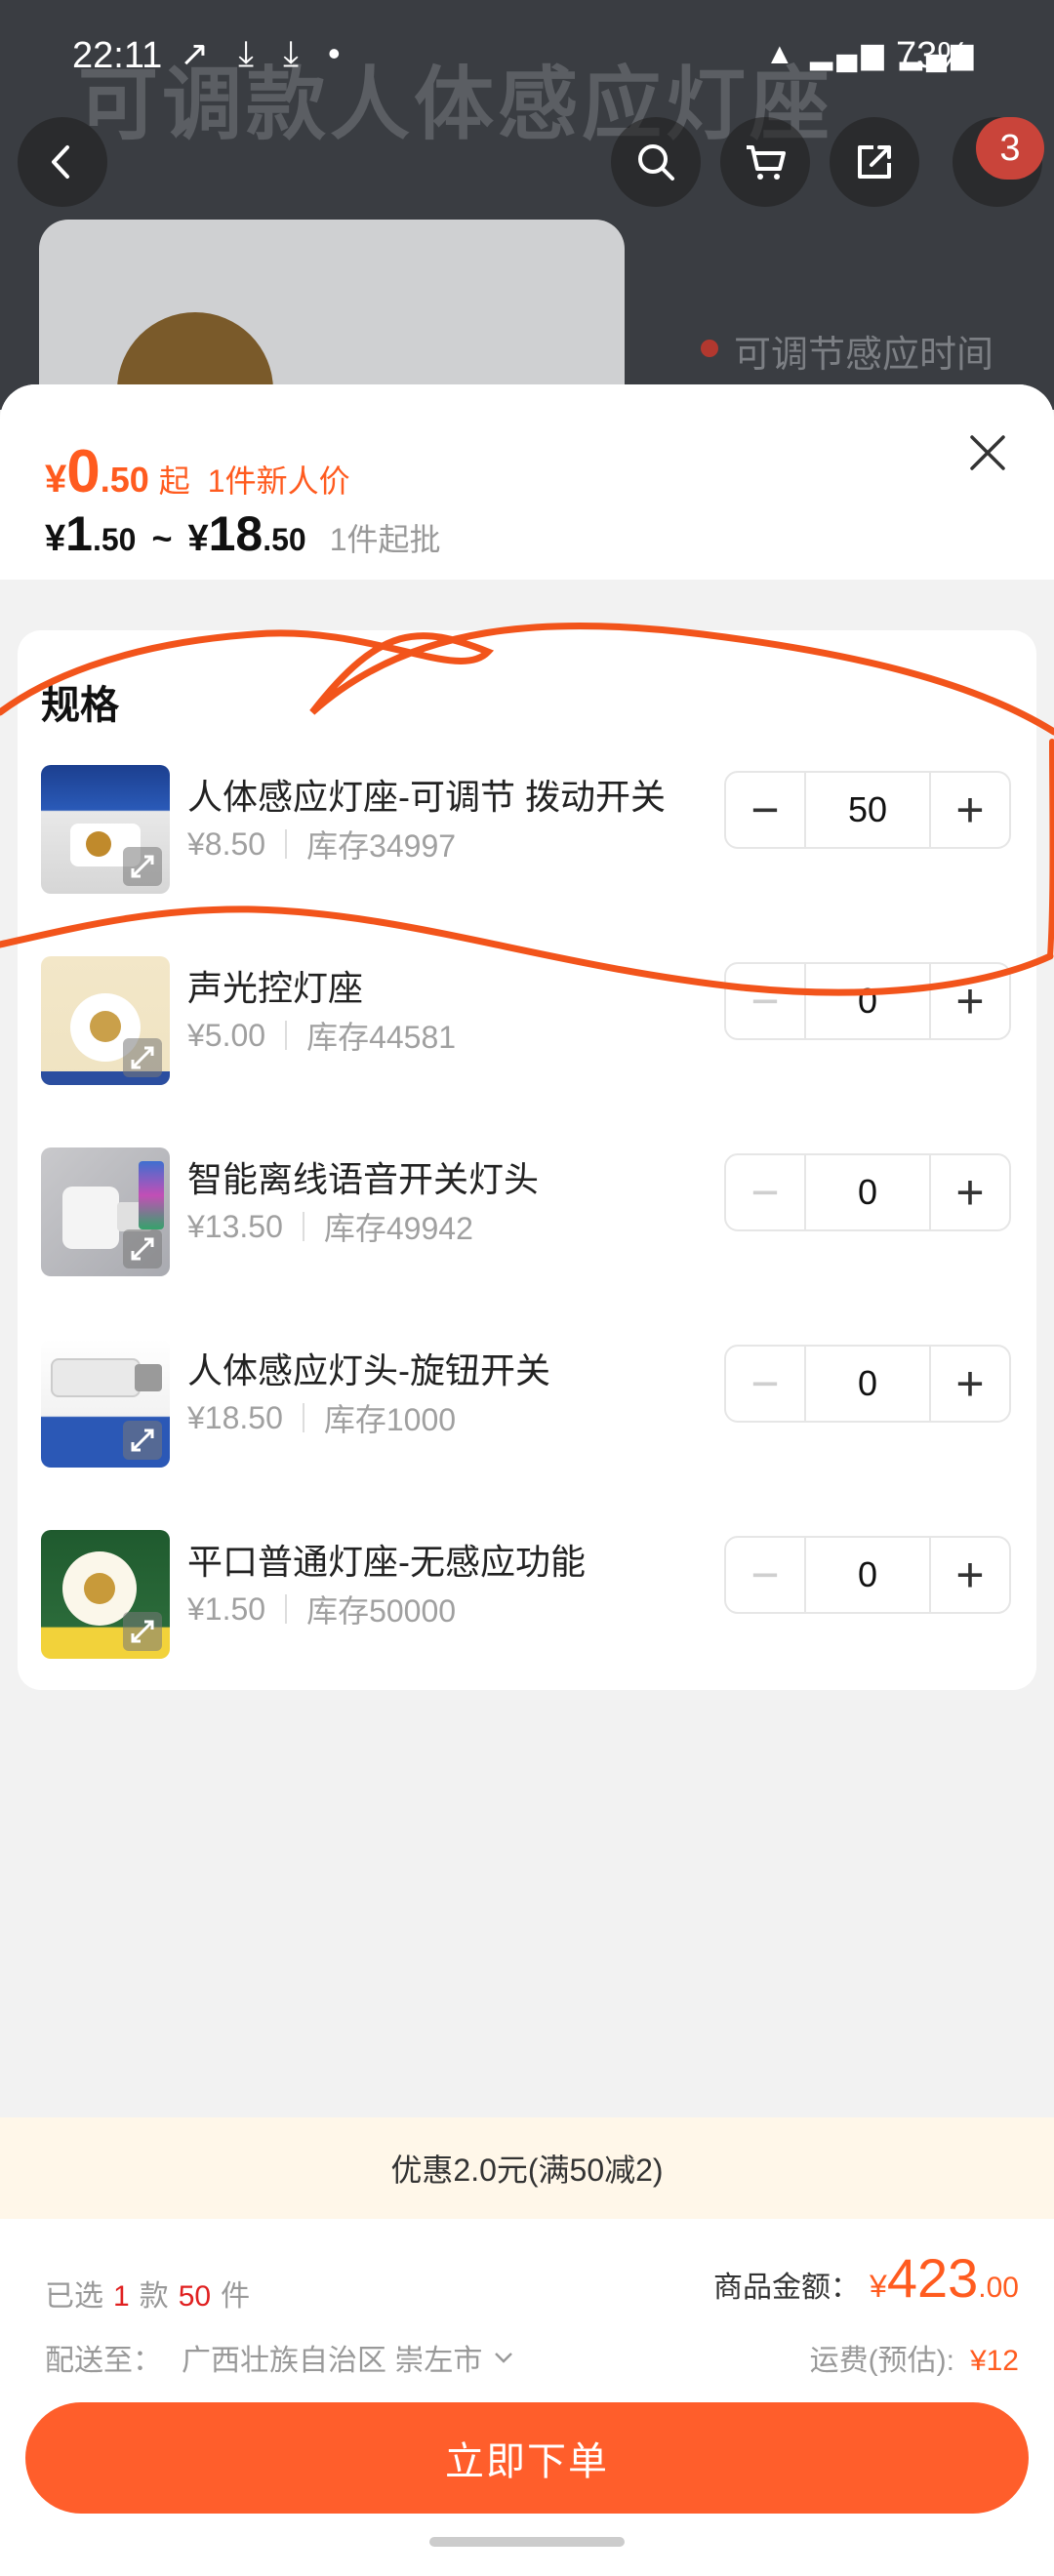 The height and width of the screenshot is (2576, 1054). I want to click on item-name: 智能离线语音开关灯头, so click(363, 1179).